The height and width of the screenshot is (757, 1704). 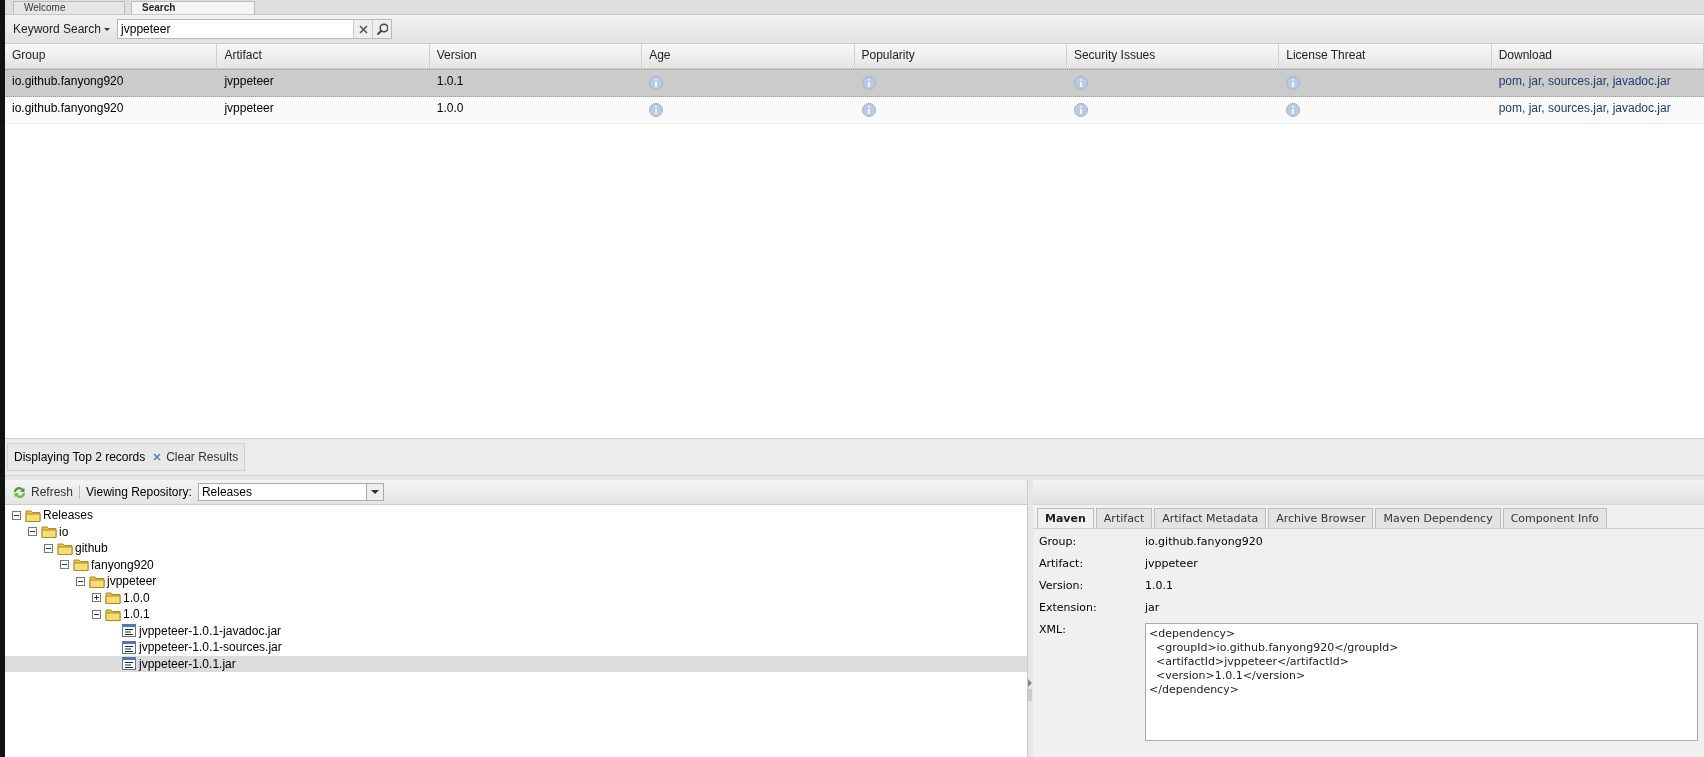 What do you see at coordinates (111, 56) in the screenshot?
I see `column-header: Group` at bounding box center [111, 56].